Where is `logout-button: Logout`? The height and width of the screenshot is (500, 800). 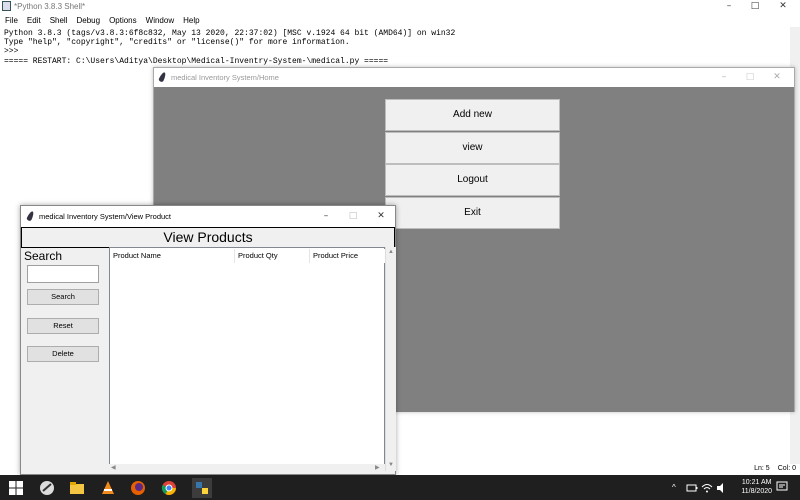
logout-button: Logout is located at coordinates (472, 180).